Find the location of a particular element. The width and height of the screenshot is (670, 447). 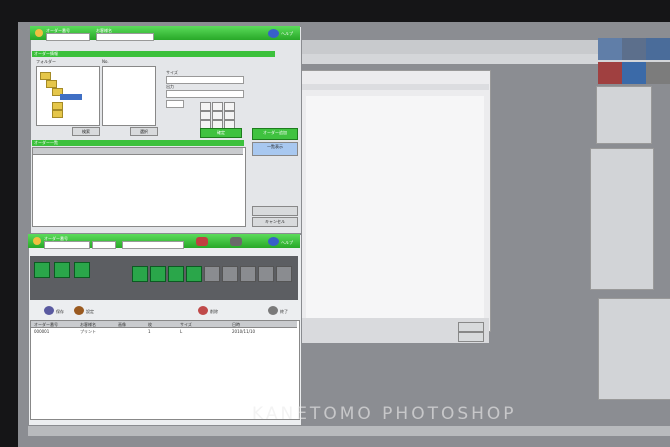

quantity-field is located at coordinates (175, 104).